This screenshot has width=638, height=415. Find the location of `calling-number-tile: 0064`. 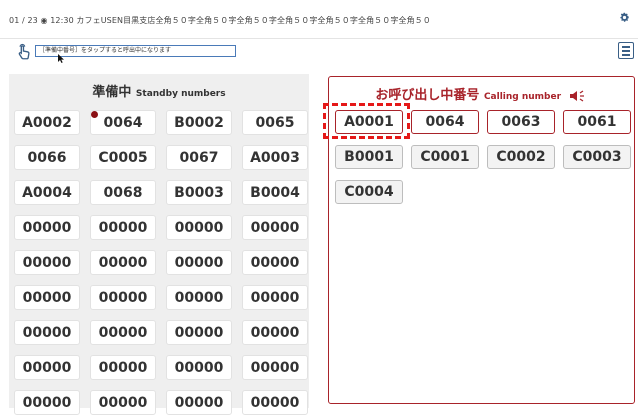

calling-number-tile: 0064 is located at coordinates (445, 122).